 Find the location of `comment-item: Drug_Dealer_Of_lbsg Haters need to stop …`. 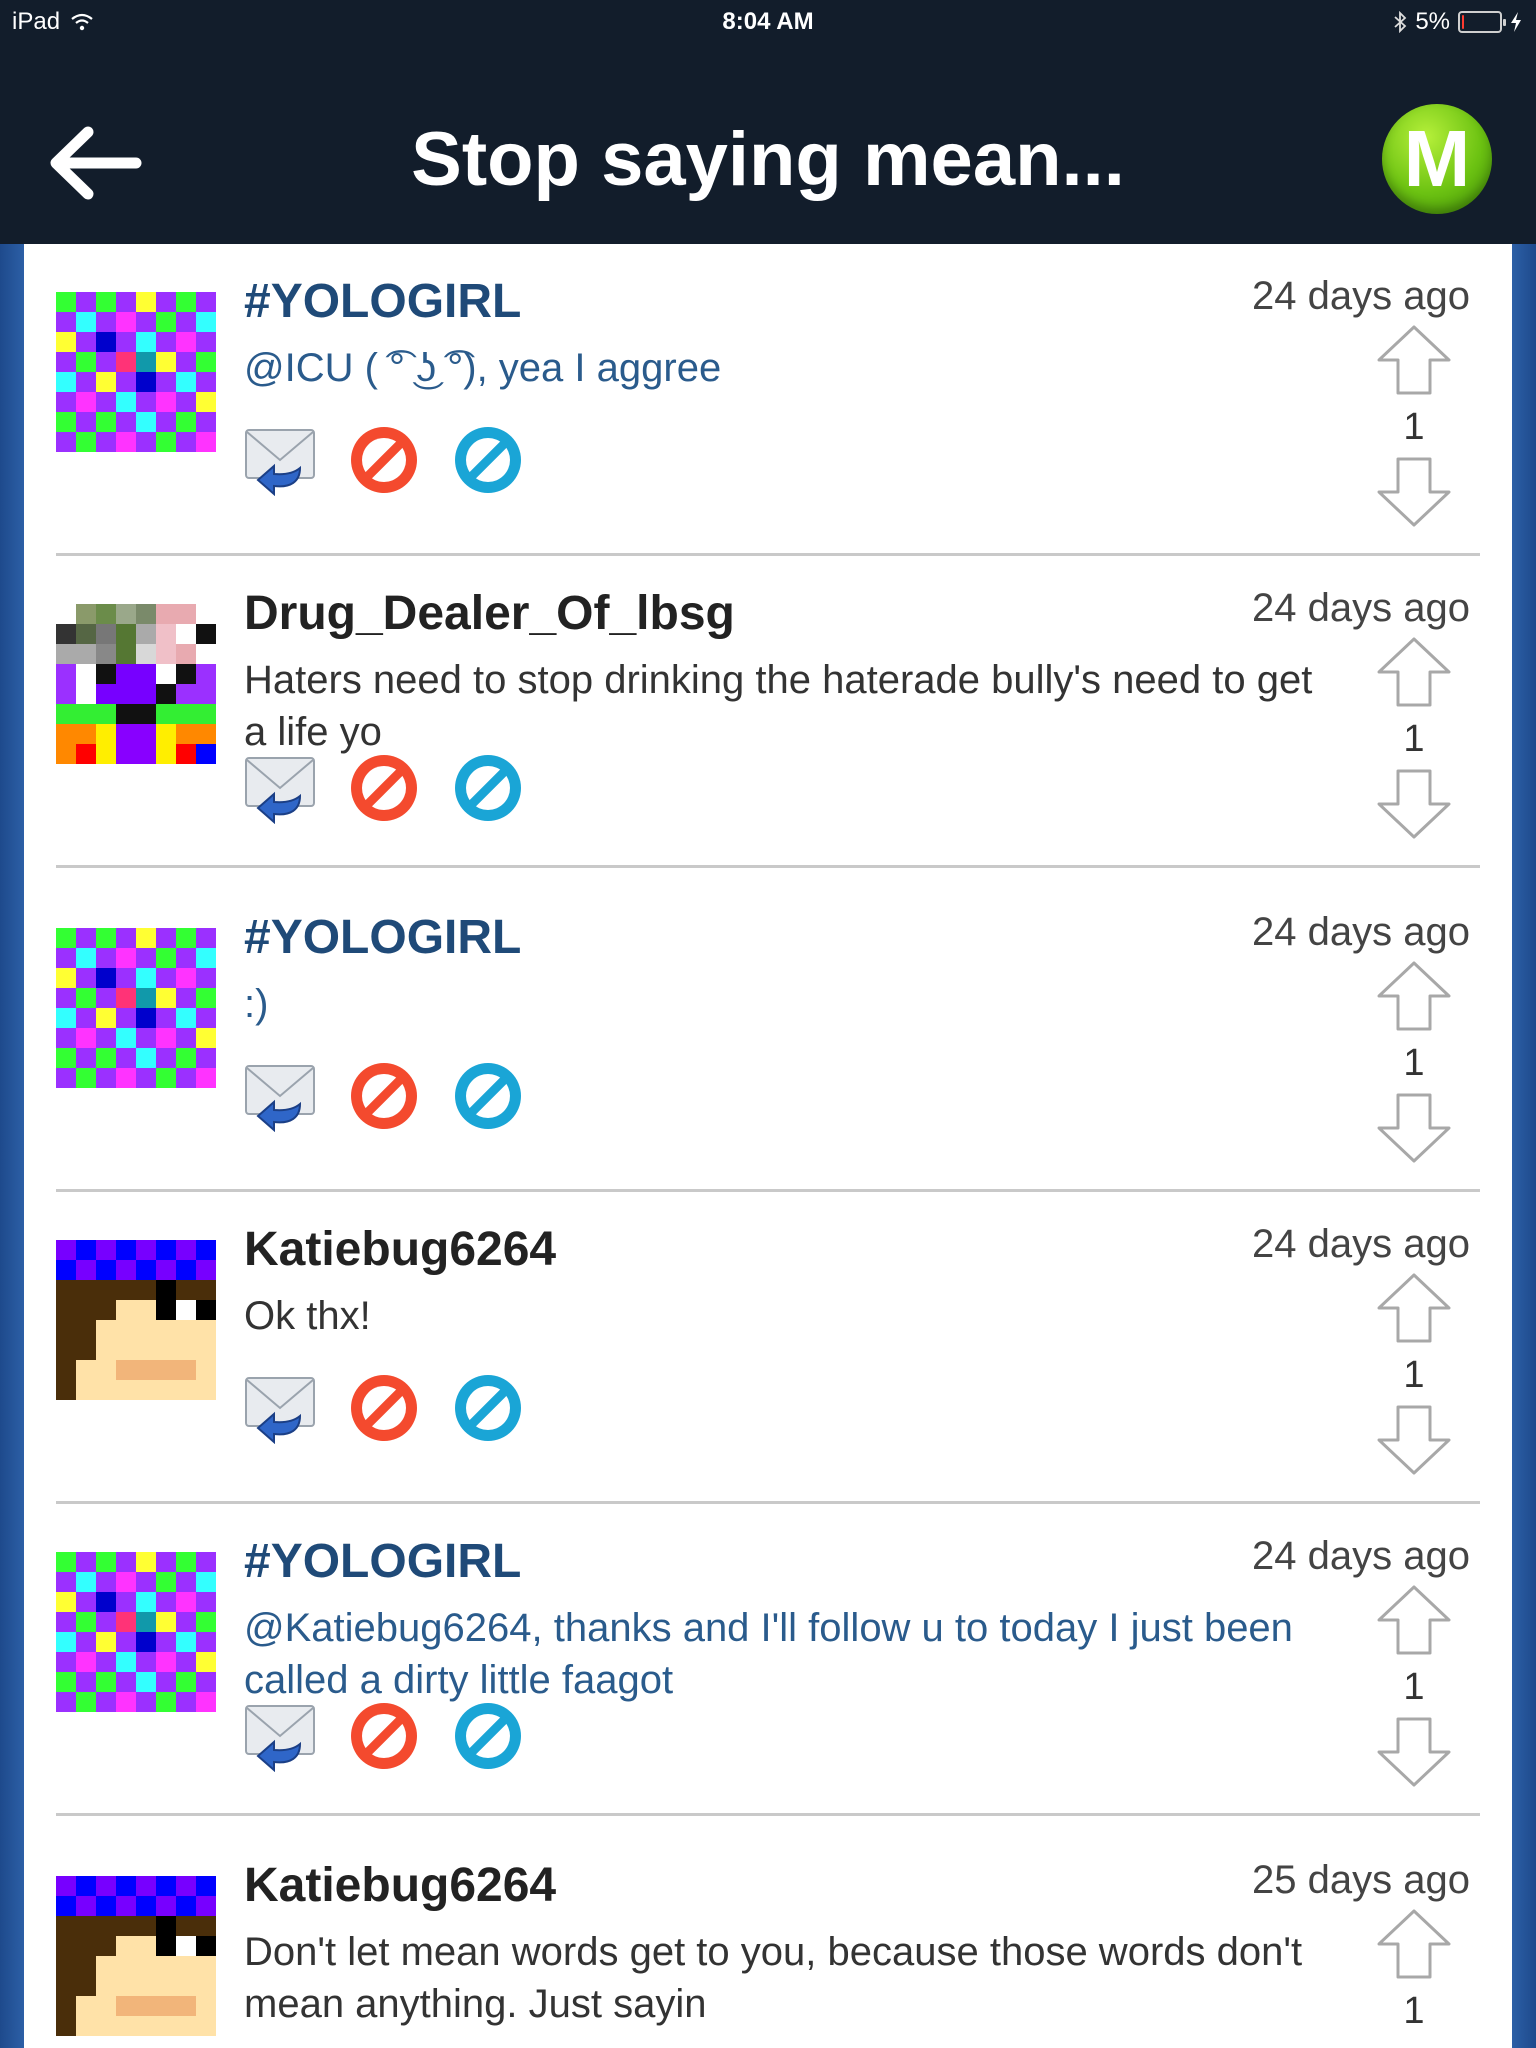

comment-item: Drug_Dealer_Of_lbsg Haters need to stop … is located at coordinates (768, 712).